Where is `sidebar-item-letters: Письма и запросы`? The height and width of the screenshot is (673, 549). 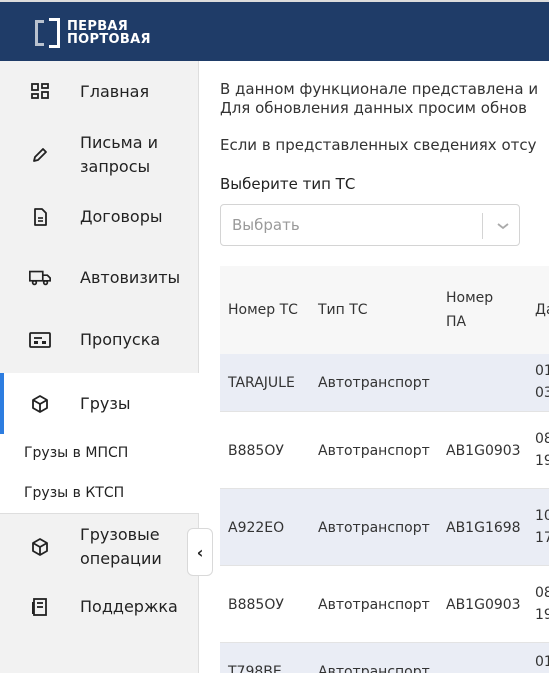
sidebar-item-letters: Письма и запросы is located at coordinates (99, 155).